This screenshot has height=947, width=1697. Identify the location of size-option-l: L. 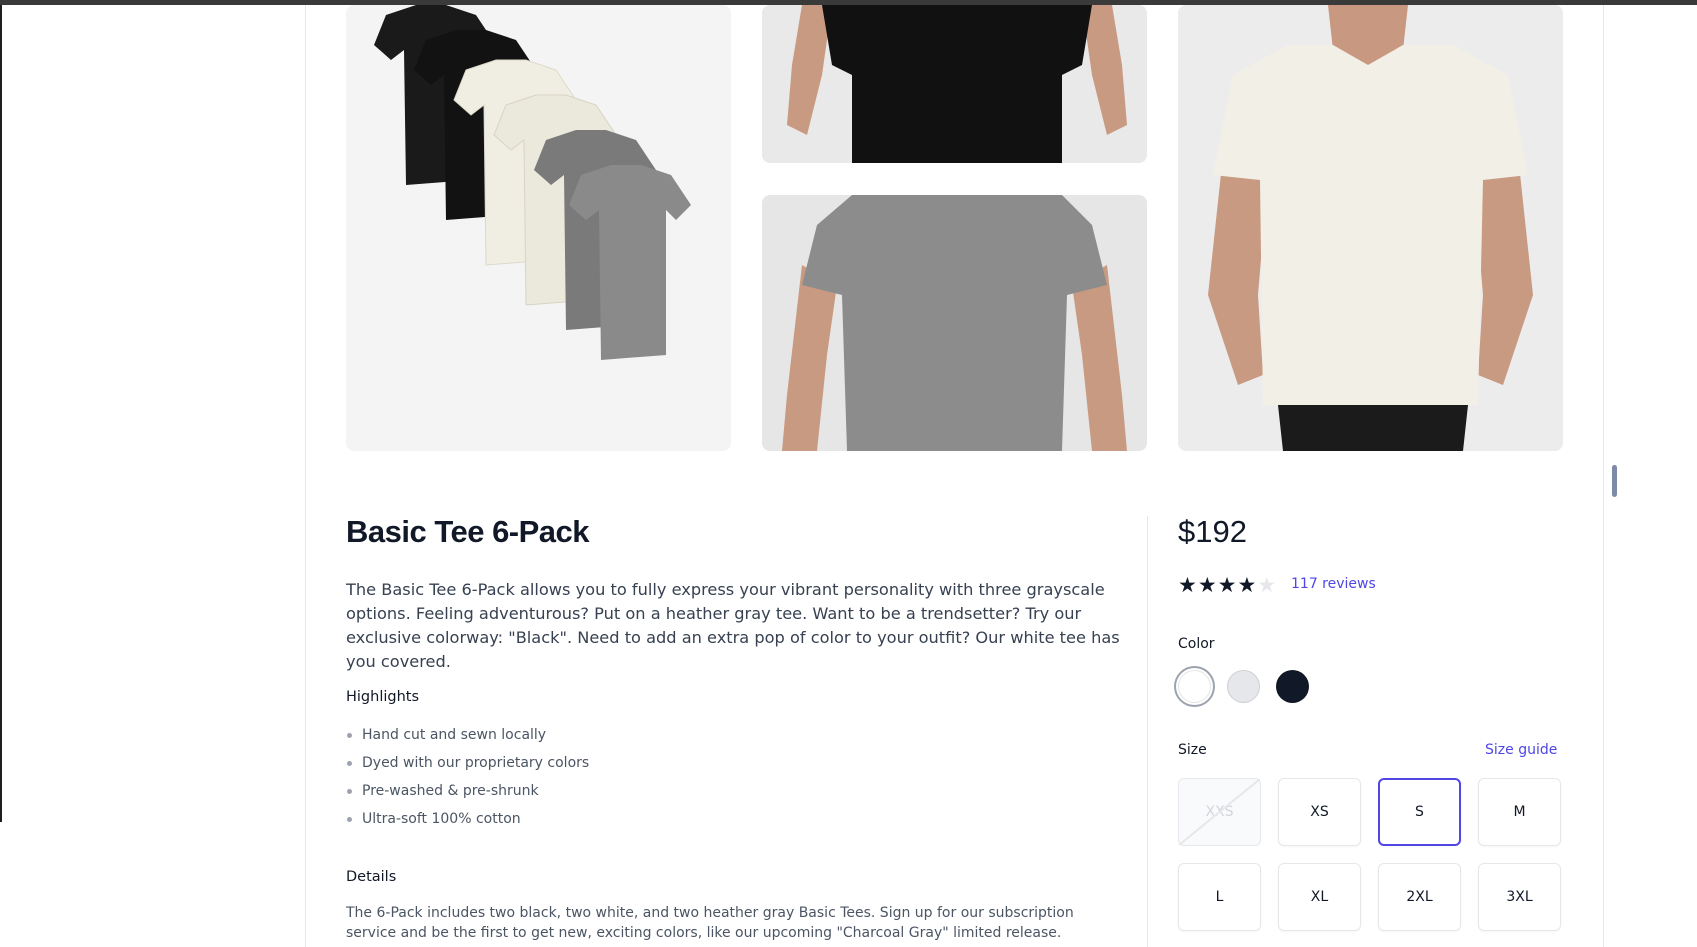
(1219, 897).